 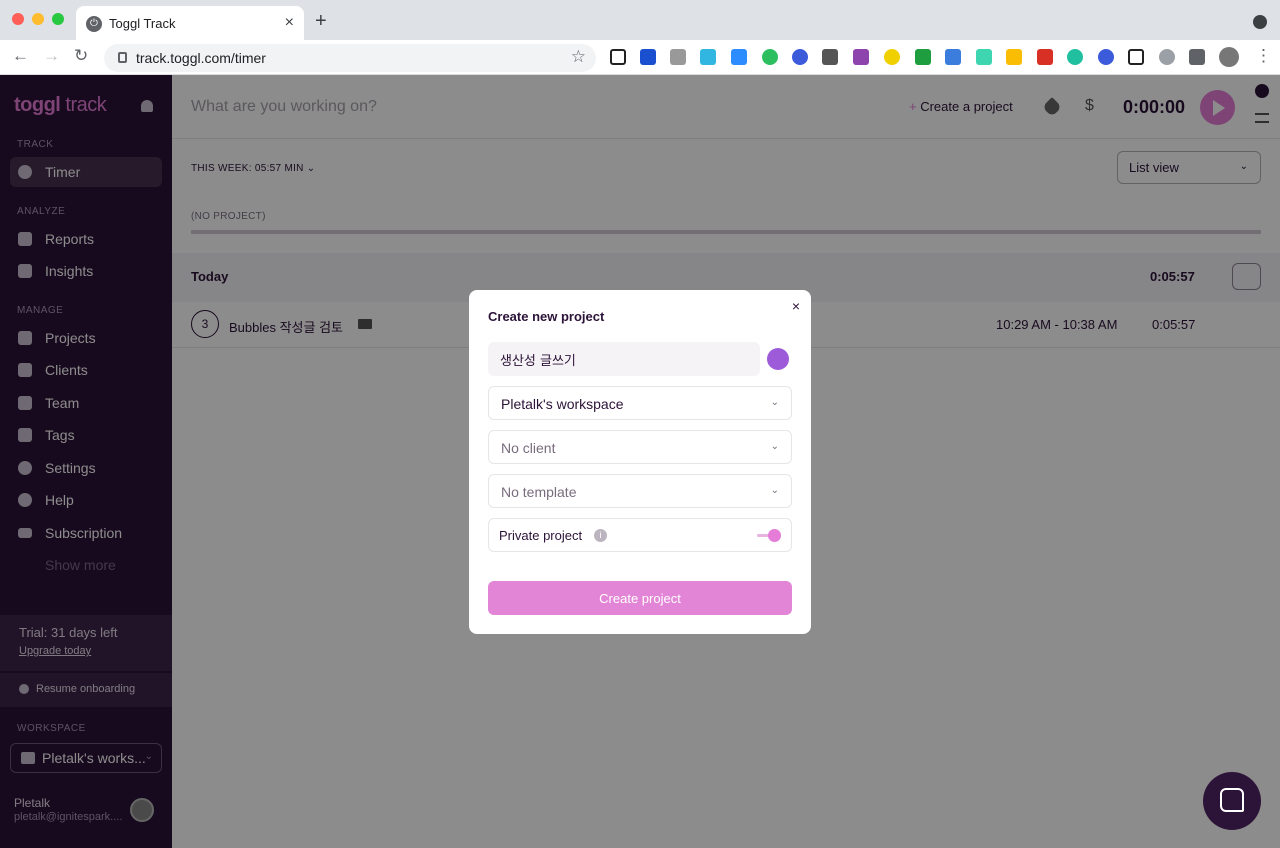 I want to click on client-value: No client, so click(x=528, y=448).